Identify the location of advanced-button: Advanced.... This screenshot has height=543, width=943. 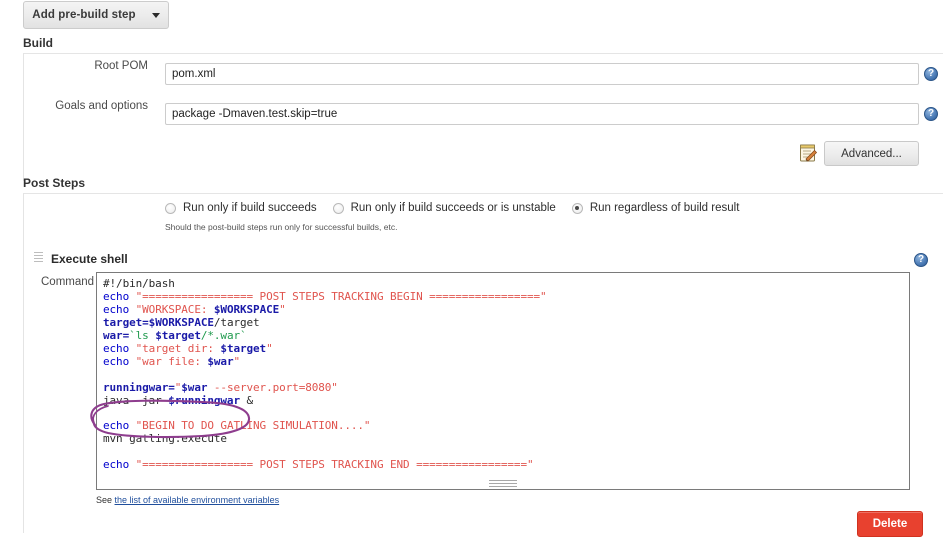
(871, 153).